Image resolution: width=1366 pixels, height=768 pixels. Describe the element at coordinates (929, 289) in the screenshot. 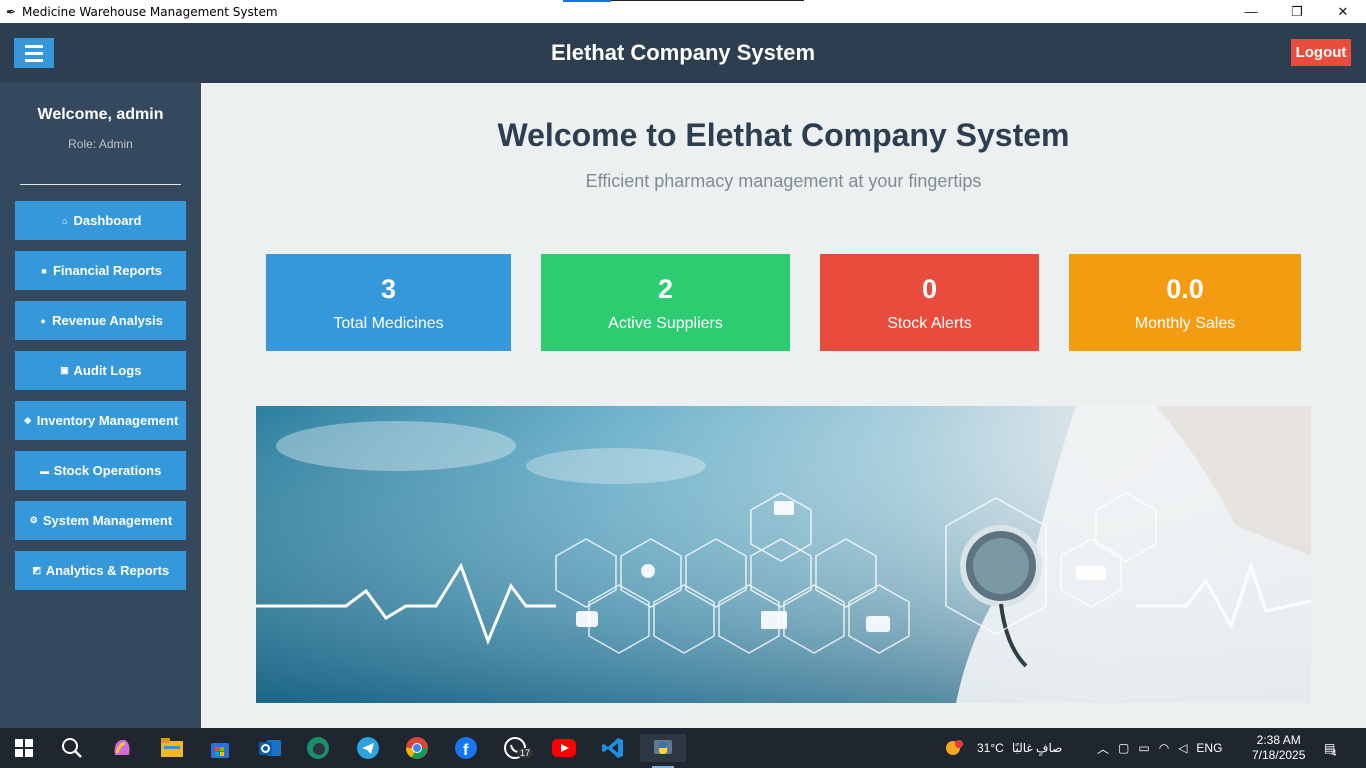

I see `stat-value: 0` at that location.